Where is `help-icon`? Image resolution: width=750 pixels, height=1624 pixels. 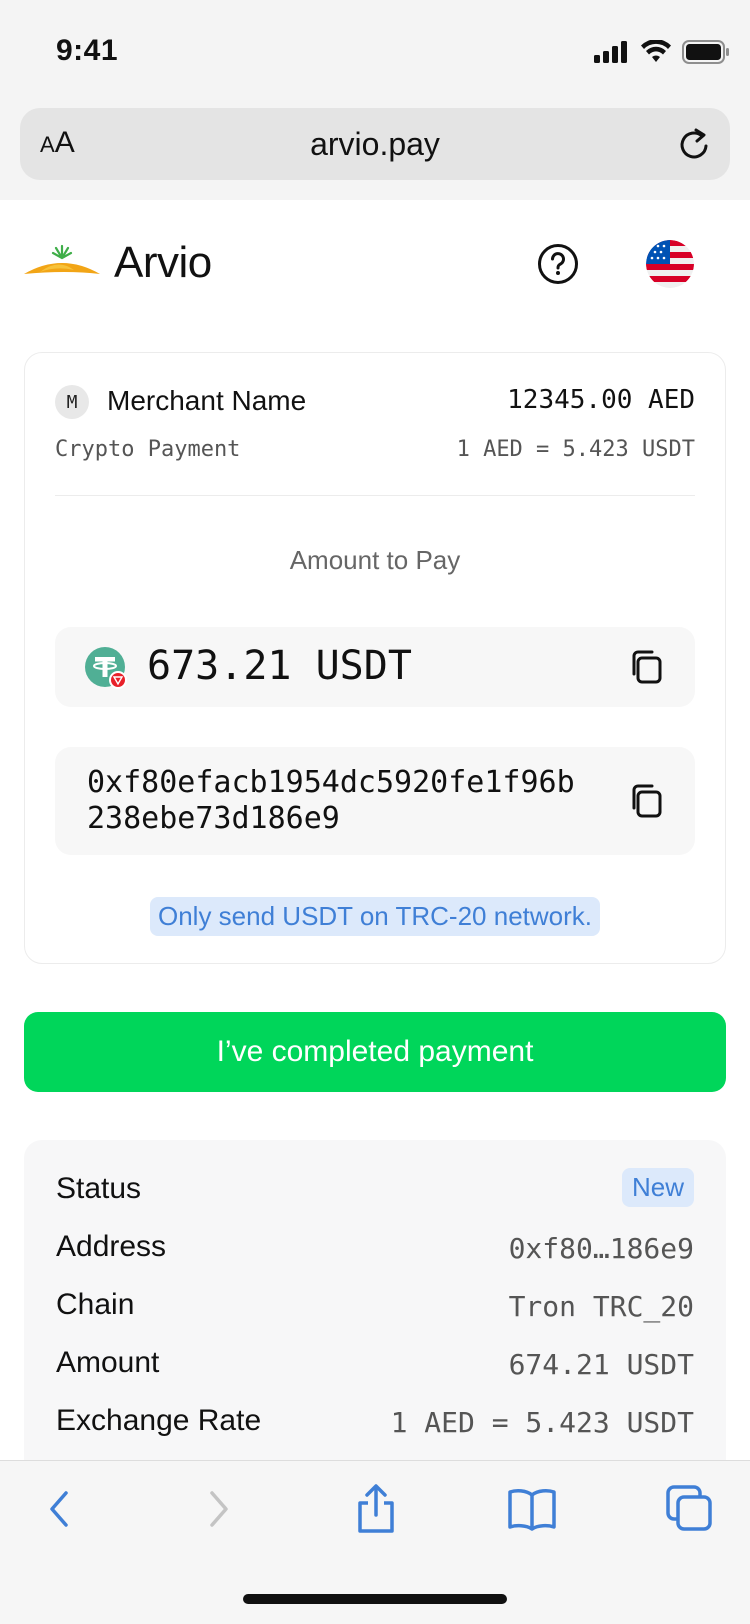
help-icon is located at coordinates (558, 264).